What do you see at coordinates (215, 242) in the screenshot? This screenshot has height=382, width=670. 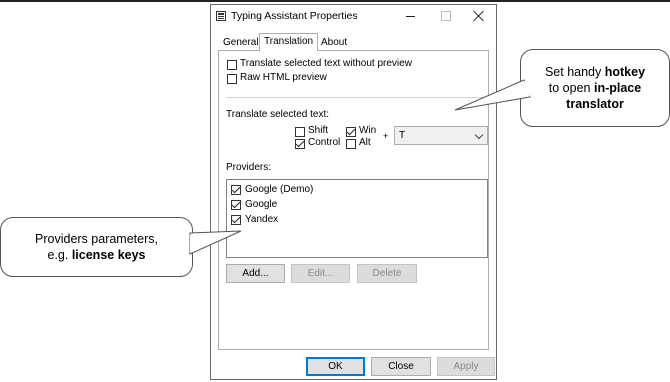 I see `providers-callout-pointer` at bounding box center [215, 242].